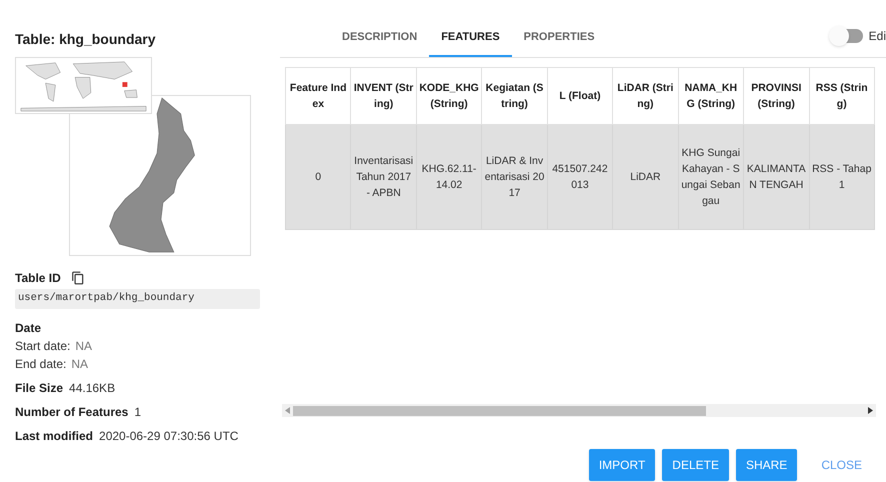 Image resolution: width=886 pixels, height=482 pixels. Describe the element at coordinates (846, 36) in the screenshot. I see `edit-toggle` at that location.